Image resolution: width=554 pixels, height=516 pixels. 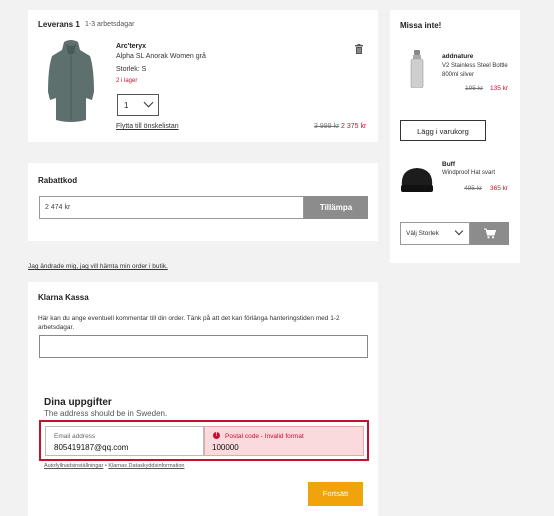 What do you see at coordinates (417, 69) in the screenshot?
I see `bottle-image` at bounding box center [417, 69].